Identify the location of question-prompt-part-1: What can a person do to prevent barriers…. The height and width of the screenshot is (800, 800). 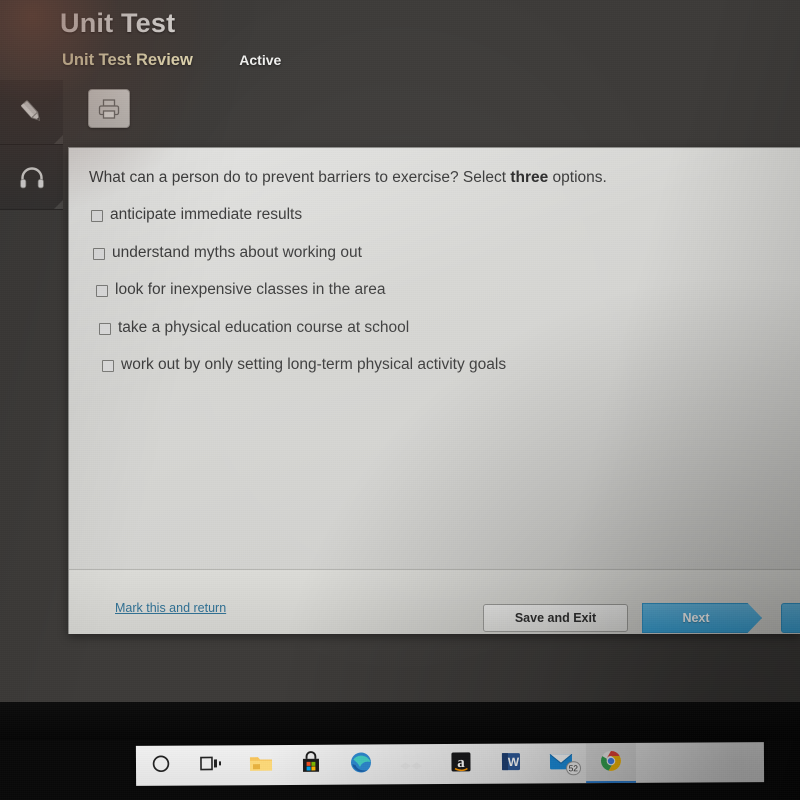
(300, 177).